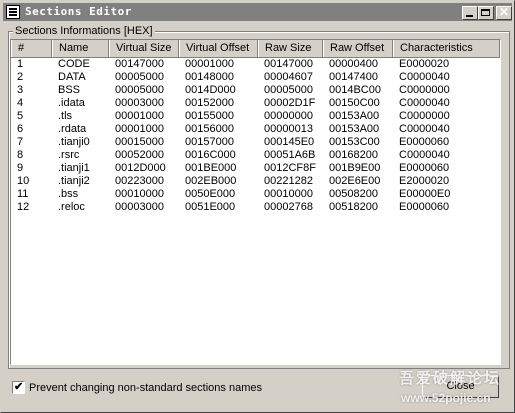 The image size is (515, 413). Describe the element at coordinates (69, 90) in the screenshot. I see `cell-name: BSS` at that location.